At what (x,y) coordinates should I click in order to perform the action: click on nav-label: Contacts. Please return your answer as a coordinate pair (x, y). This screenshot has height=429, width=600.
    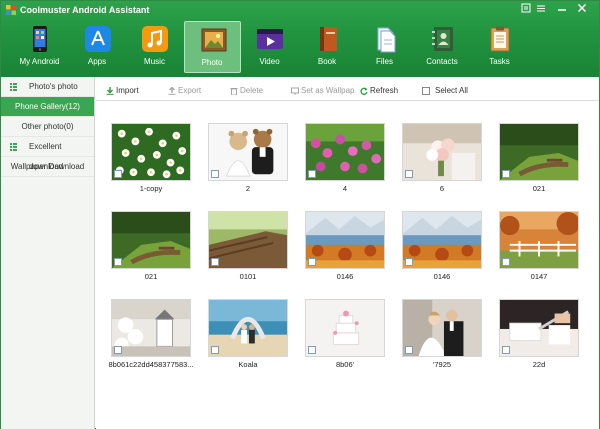
    Looking at the image, I should click on (442, 61).